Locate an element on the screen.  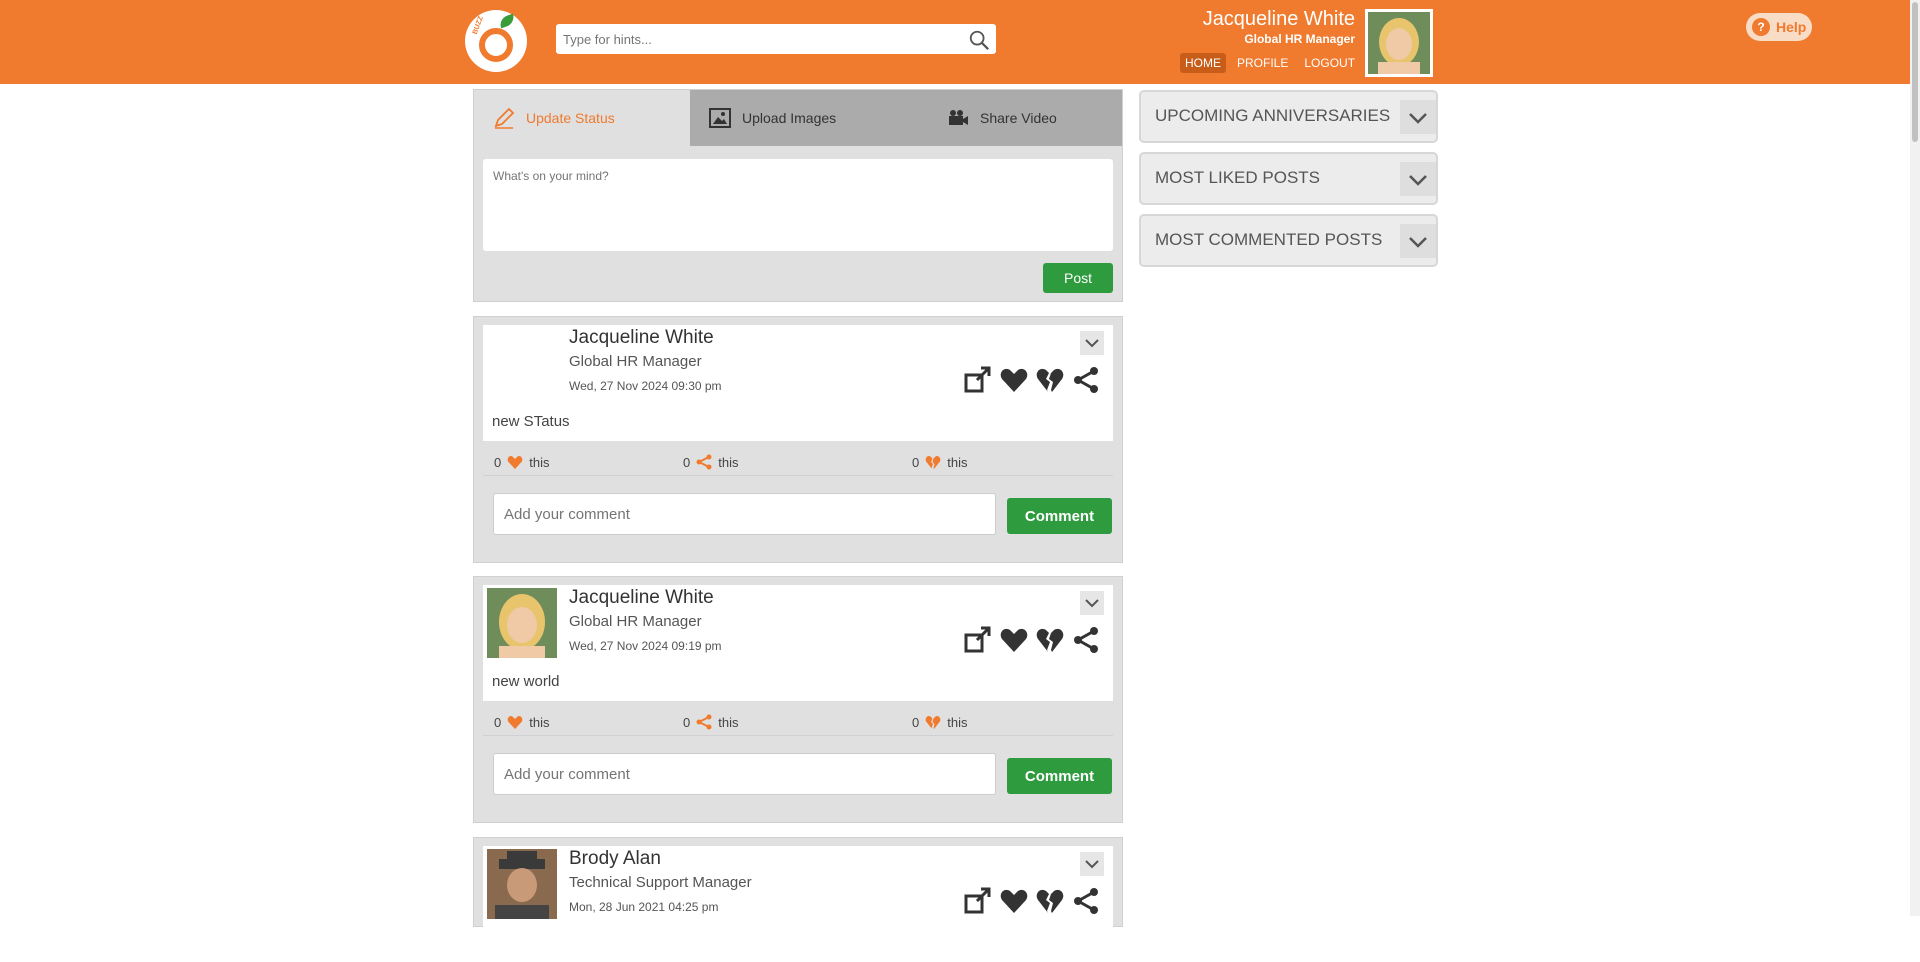
tab-upload-images-label: Upload Images is located at coordinates (789, 118).